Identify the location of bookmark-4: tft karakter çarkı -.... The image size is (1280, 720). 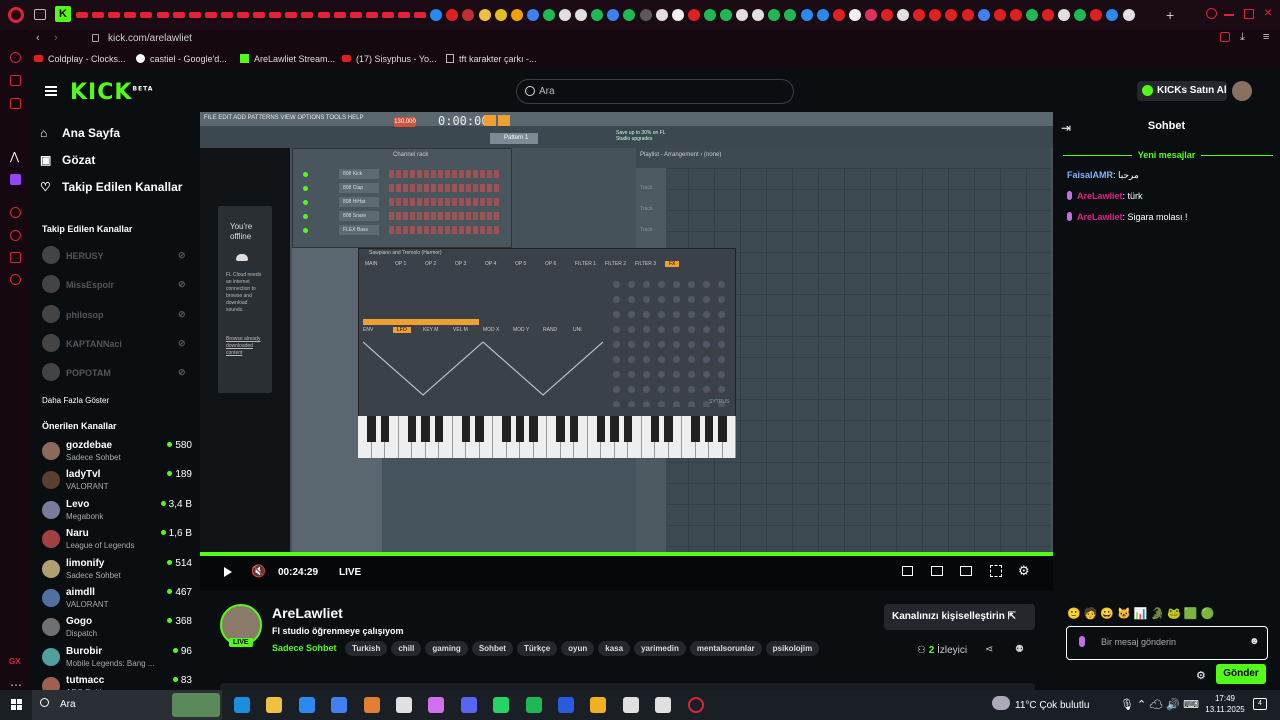
(491, 59).